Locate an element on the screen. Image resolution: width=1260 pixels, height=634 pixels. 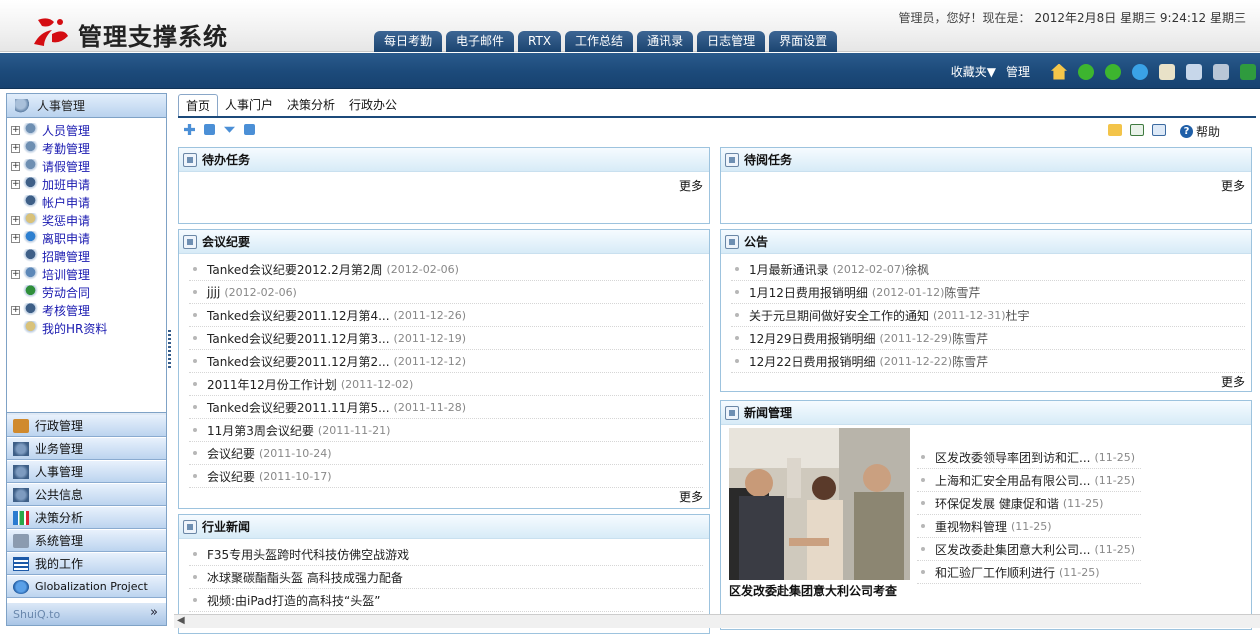
expand-chevron-icon: » is located at coordinates (154, 612).